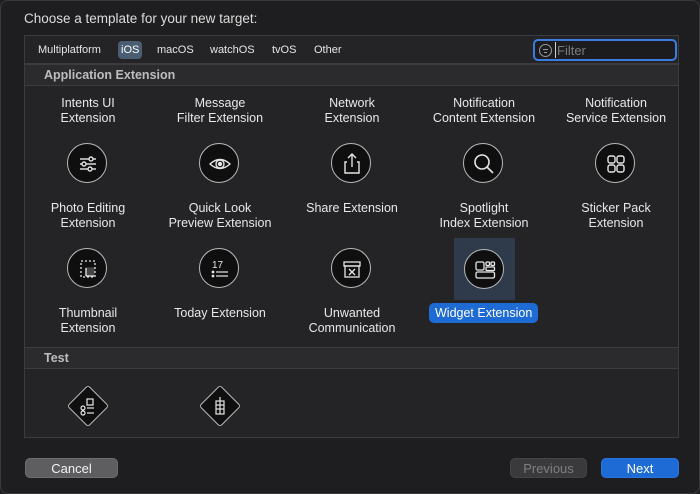 Image resolution: width=700 pixels, height=494 pixels. I want to click on tab-multiplatform: Multiplatform, so click(69, 50).